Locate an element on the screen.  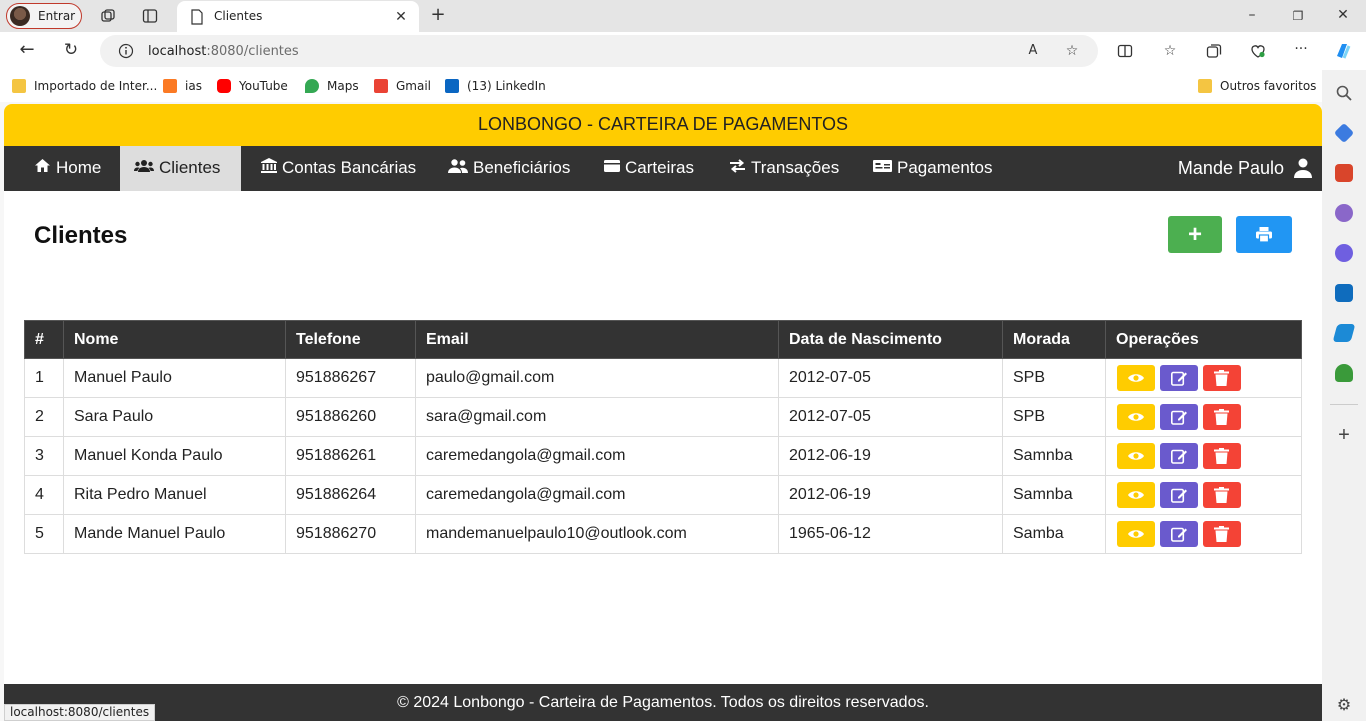
sidebar-divider is located at coordinates (1344, 404).